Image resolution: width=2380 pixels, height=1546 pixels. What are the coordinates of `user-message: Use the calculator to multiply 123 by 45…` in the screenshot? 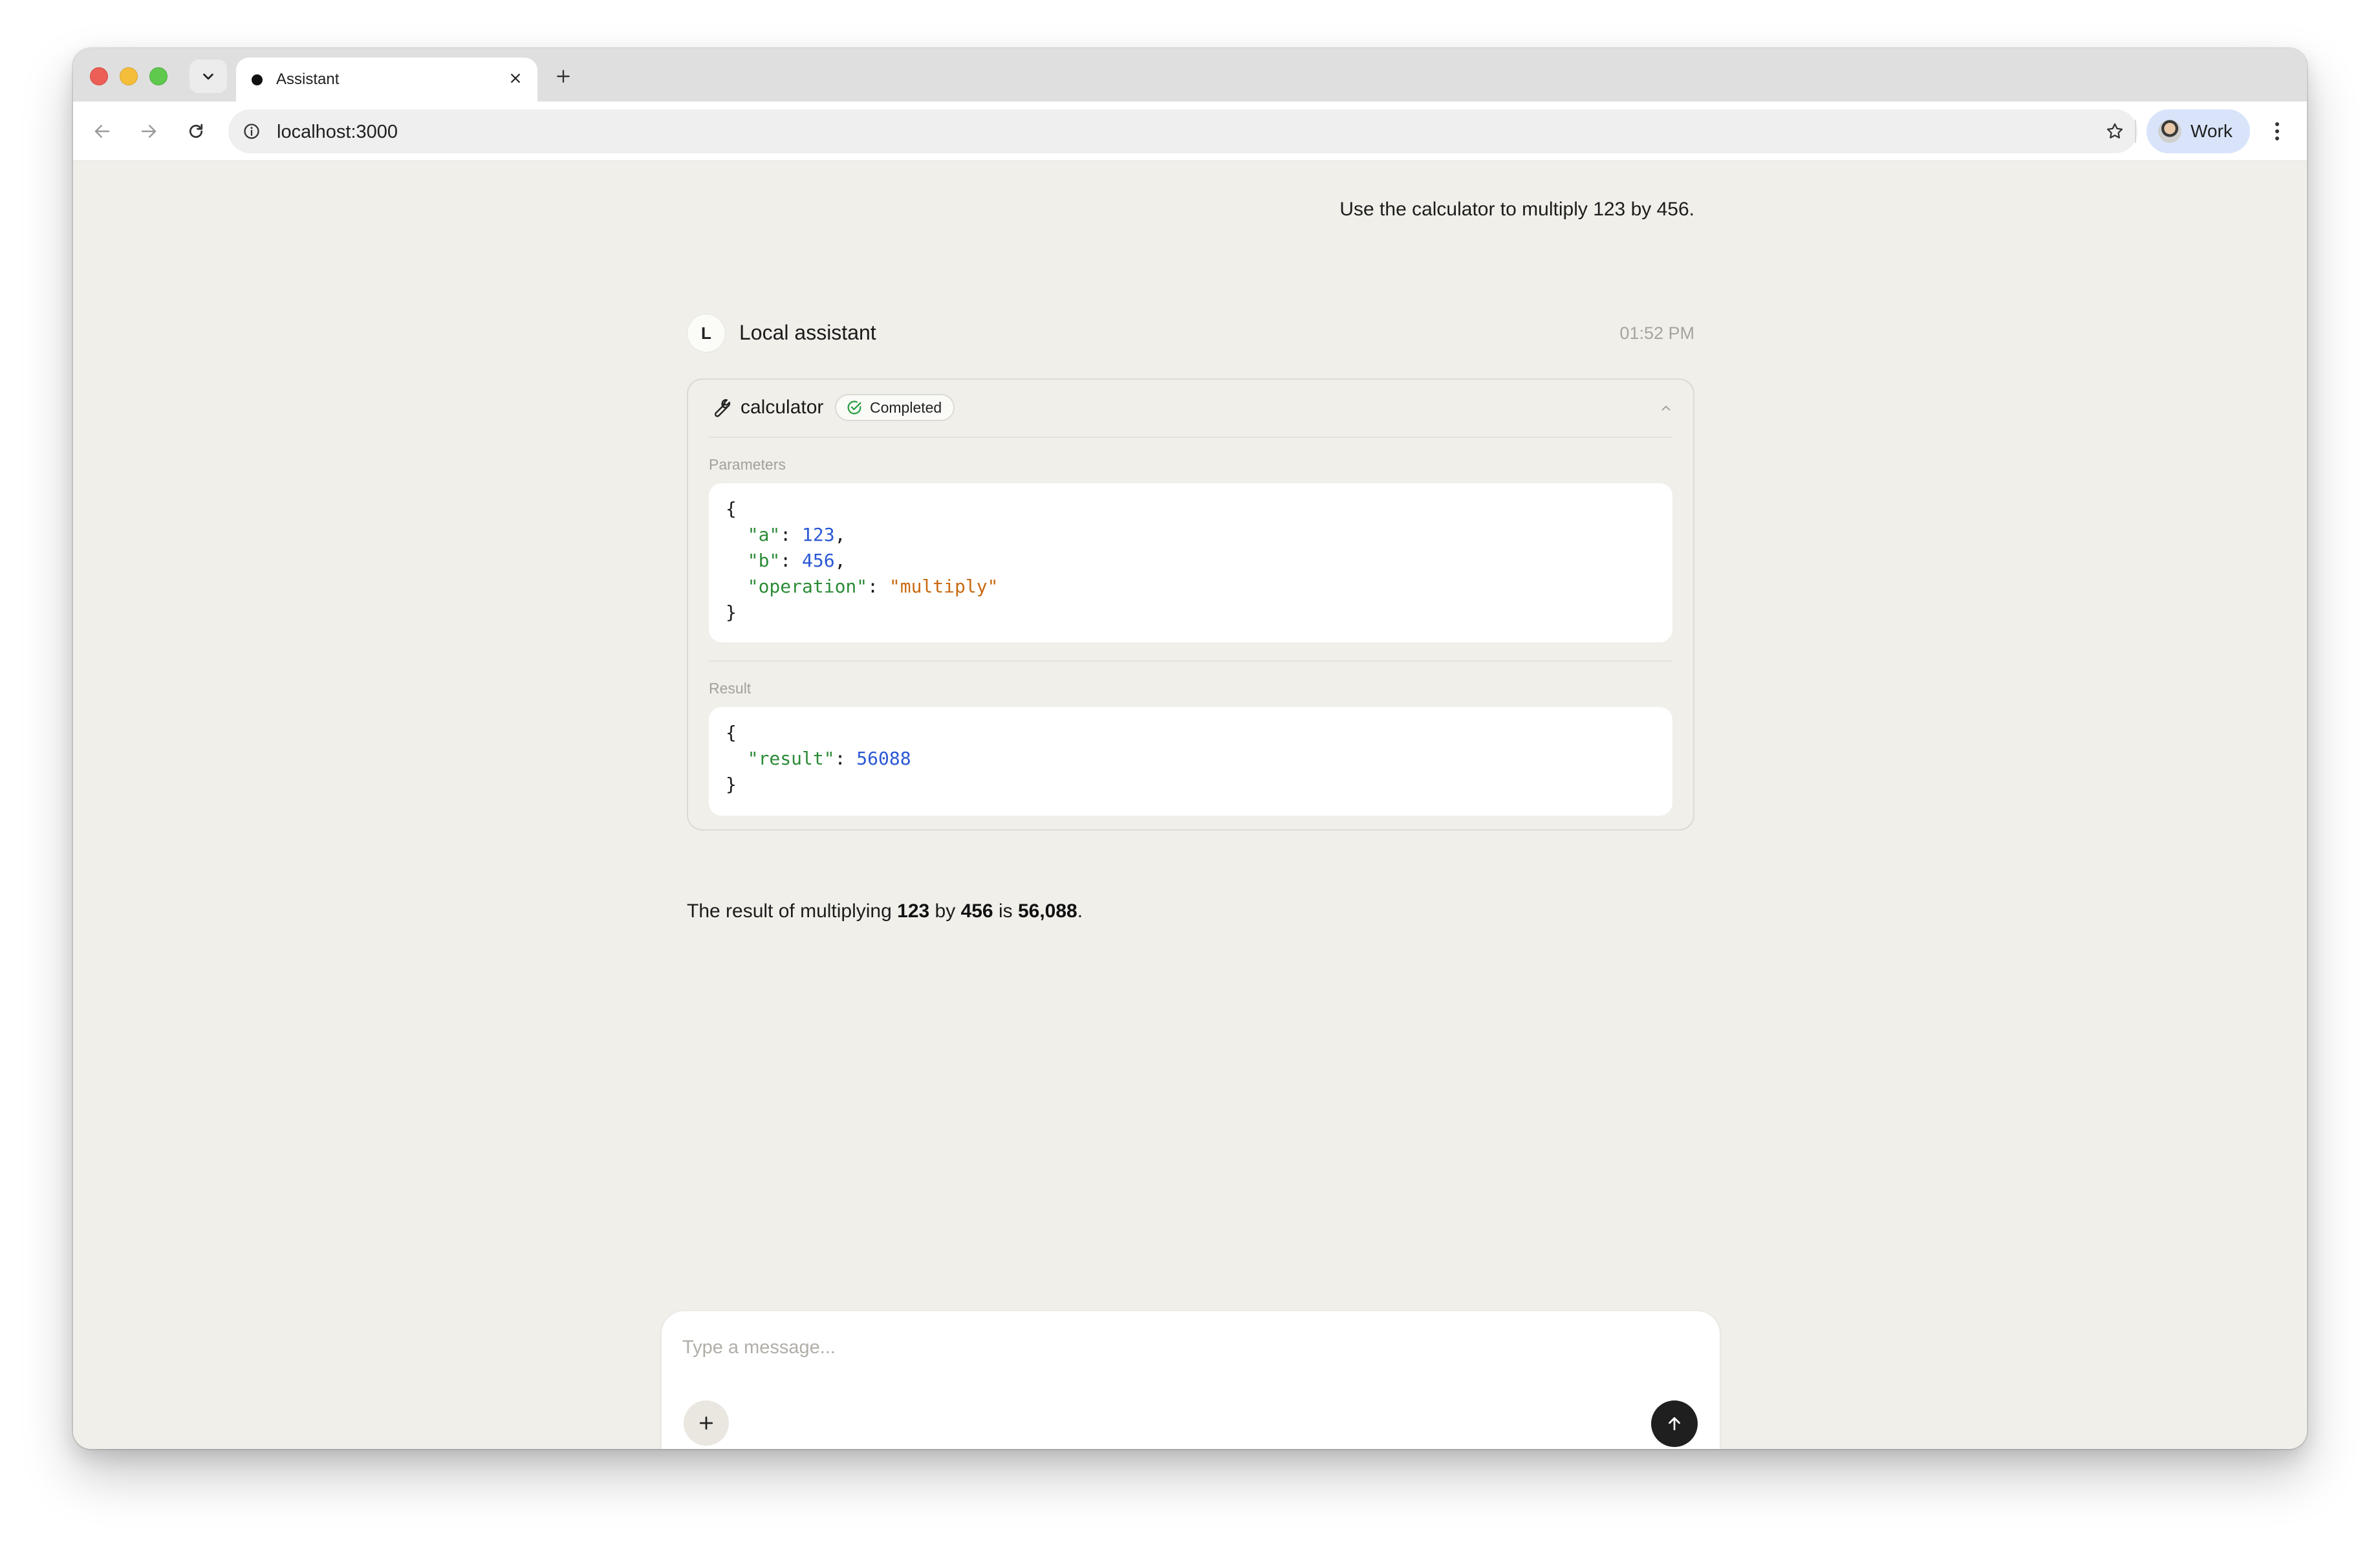 It's located at (1516, 209).